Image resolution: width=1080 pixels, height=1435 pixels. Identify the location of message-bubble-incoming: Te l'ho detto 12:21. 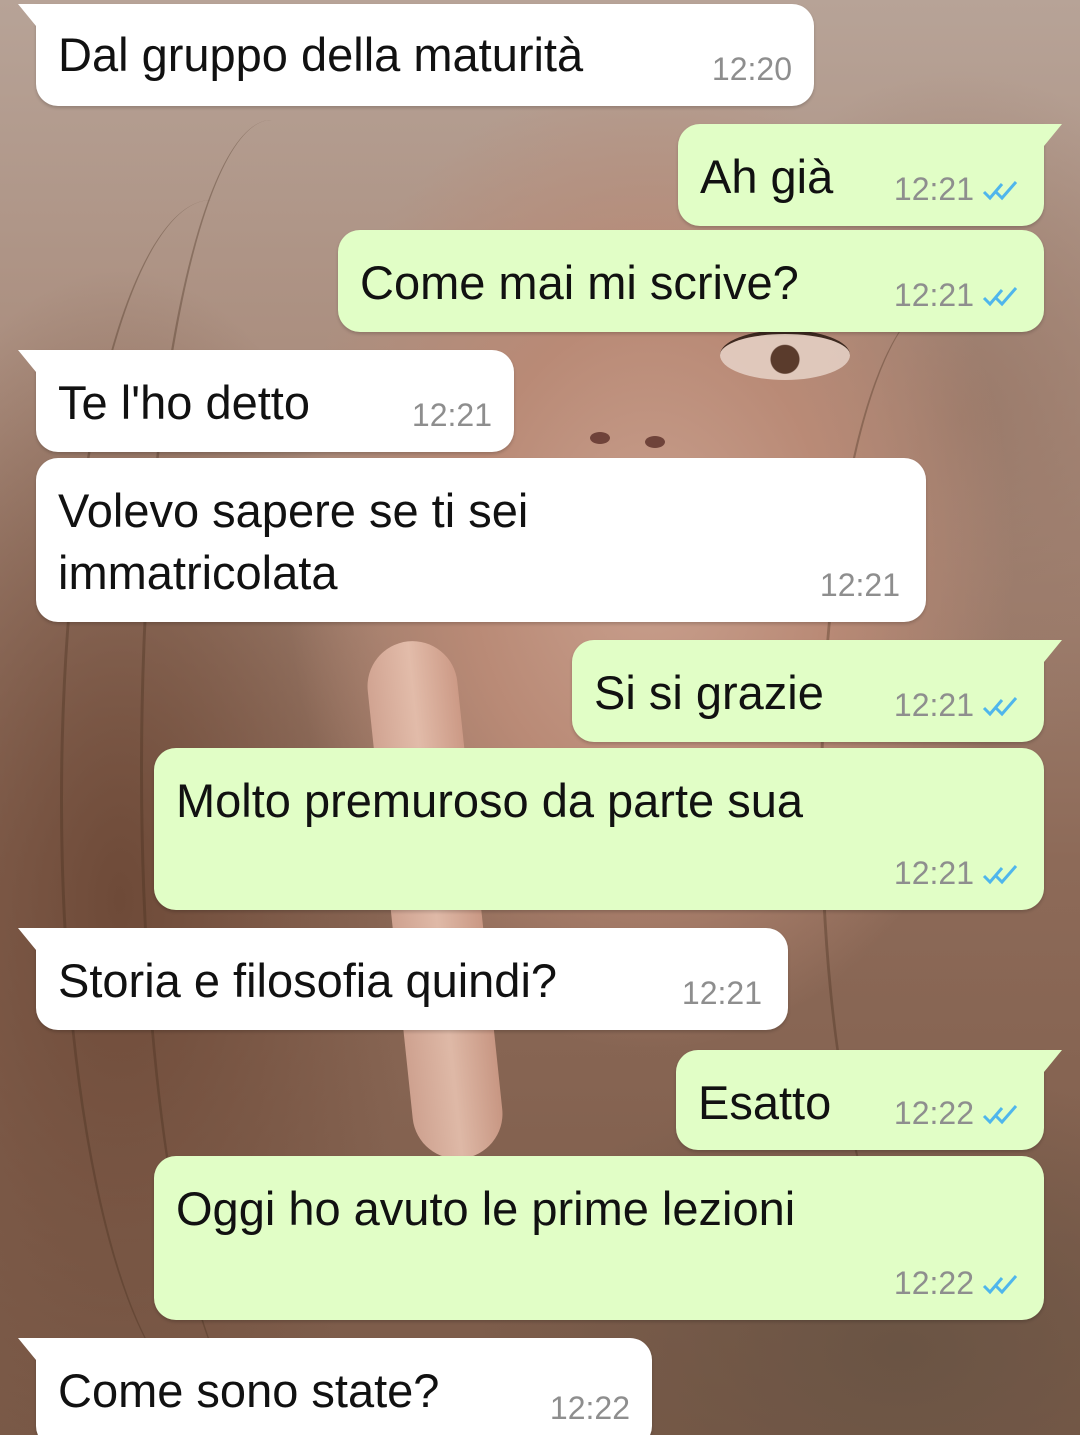
(266, 401).